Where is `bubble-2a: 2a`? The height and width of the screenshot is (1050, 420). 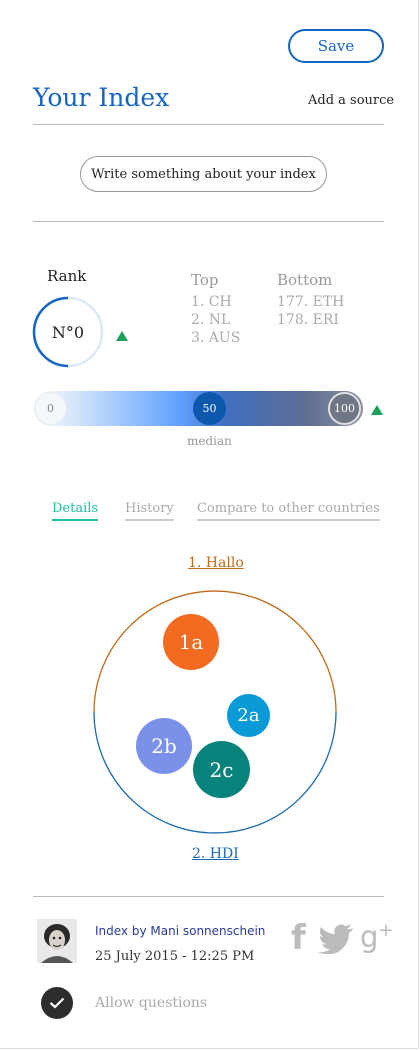 bubble-2a: 2a is located at coordinates (248, 715).